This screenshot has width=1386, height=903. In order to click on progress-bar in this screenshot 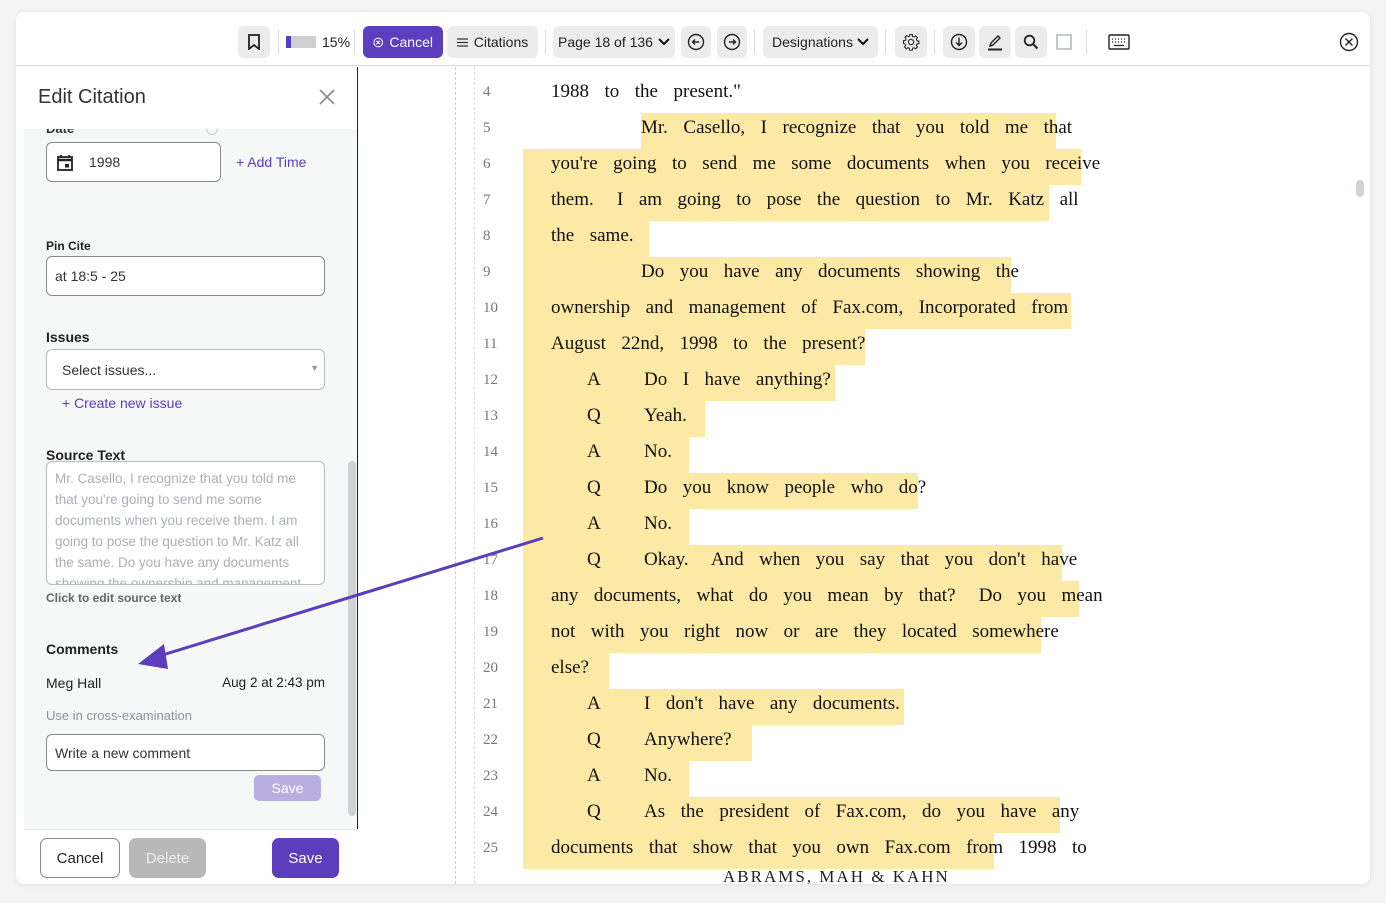, I will do `click(301, 42)`.